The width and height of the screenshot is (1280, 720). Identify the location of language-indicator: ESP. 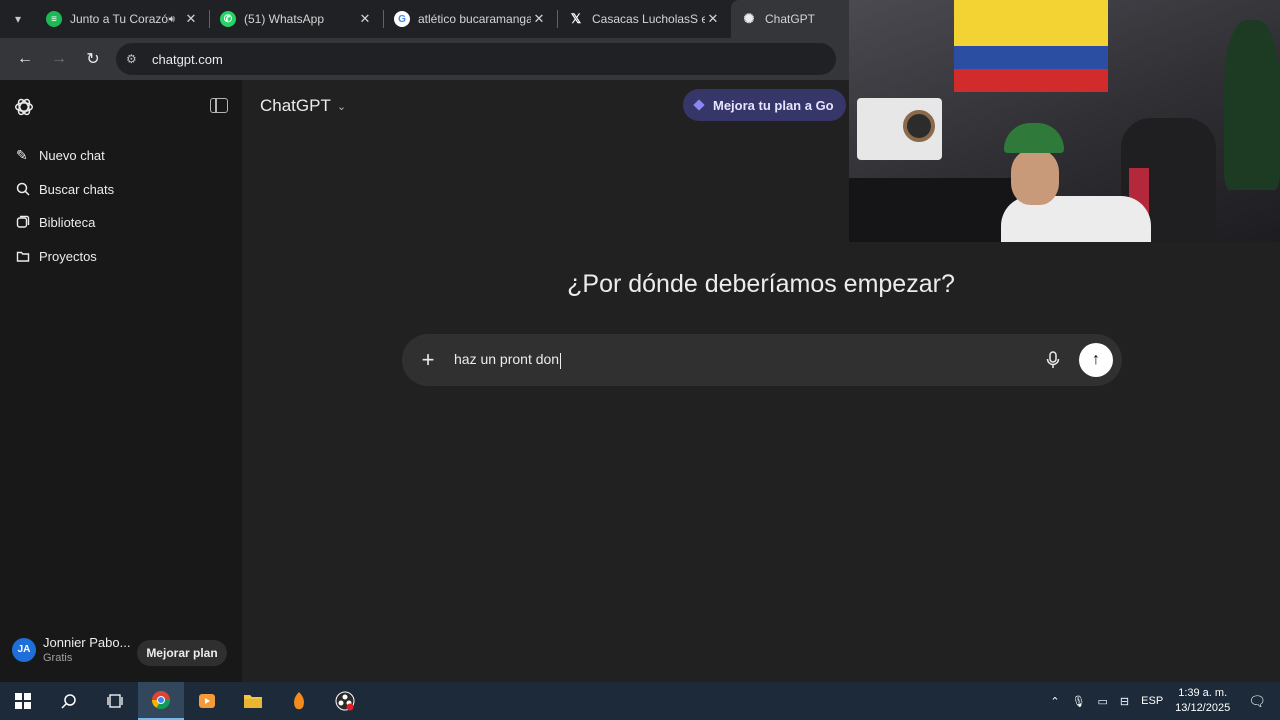
(1152, 701).